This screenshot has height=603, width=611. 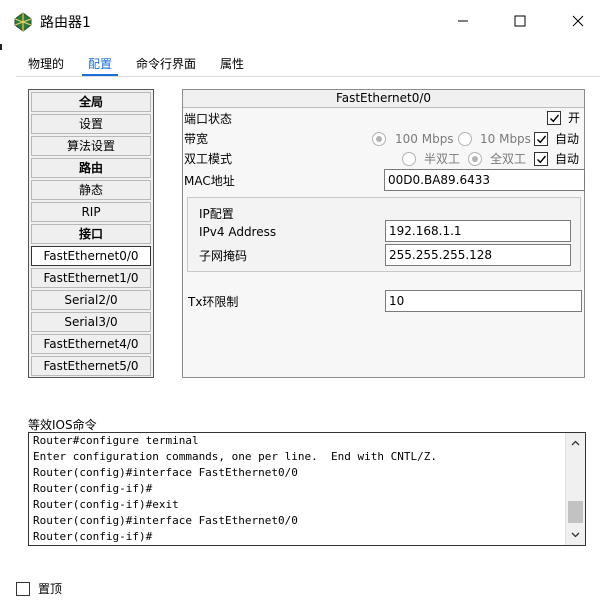 What do you see at coordinates (574, 118) in the screenshot?
I see `port-status-on-label: 开` at bounding box center [574, 118].